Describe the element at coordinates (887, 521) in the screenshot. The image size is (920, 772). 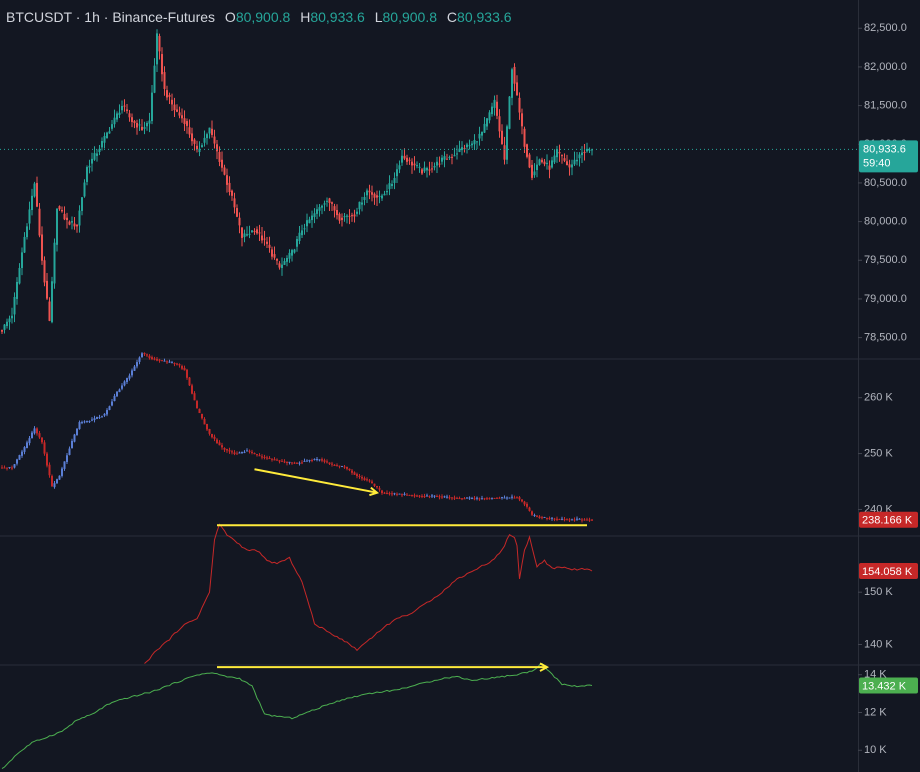
I see `indicator-1-value-label: 238.166 K` at that location.